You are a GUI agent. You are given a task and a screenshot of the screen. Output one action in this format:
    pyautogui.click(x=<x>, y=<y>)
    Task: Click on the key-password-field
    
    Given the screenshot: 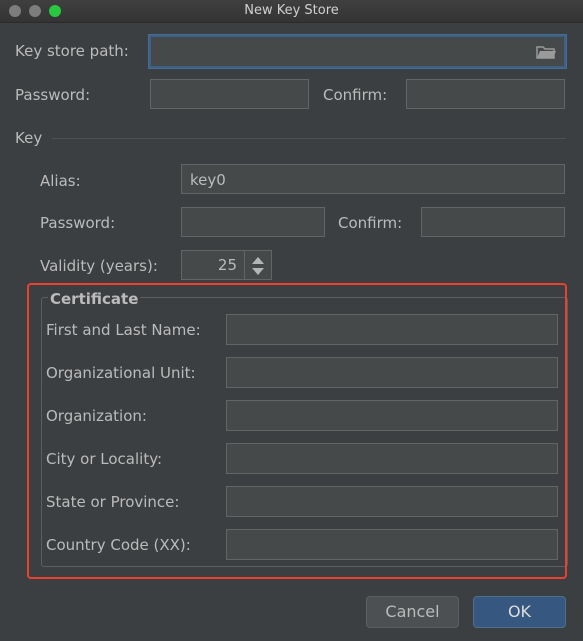 What is the action you would take?
    pyautogui.click(x=253, y=222)
    